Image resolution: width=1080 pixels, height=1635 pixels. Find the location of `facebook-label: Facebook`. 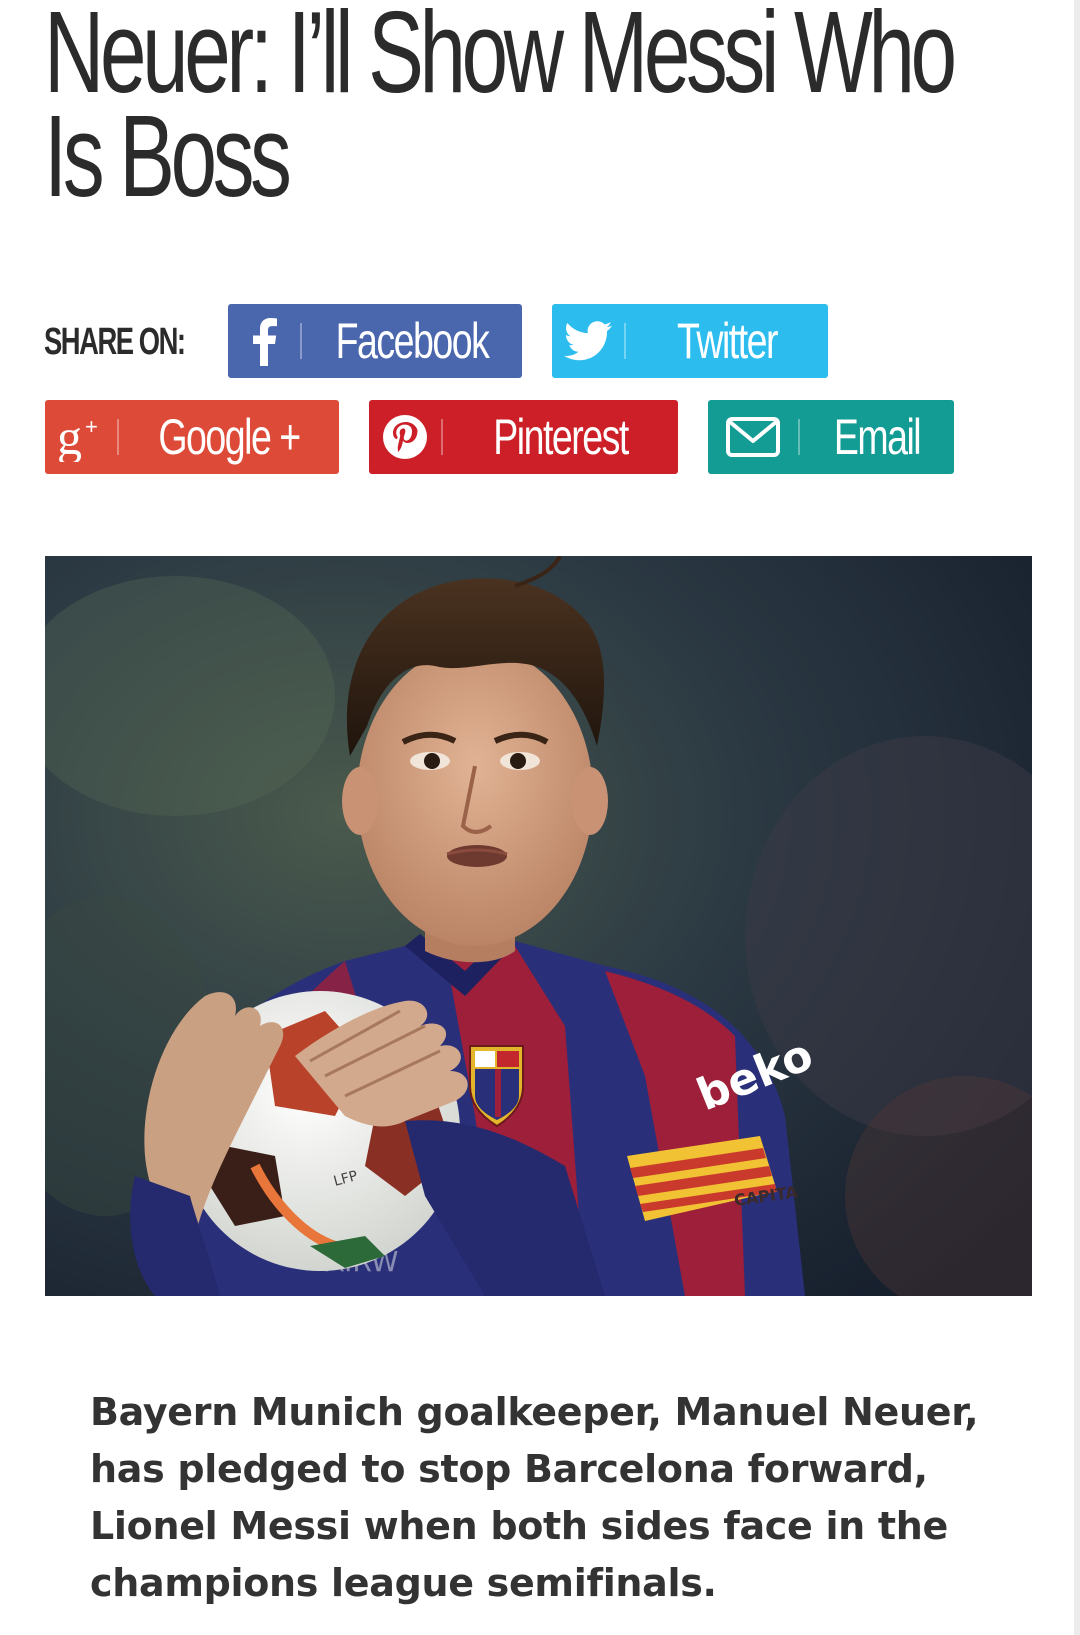

facebook-label: Facebook is located at coordinates (412, 341).